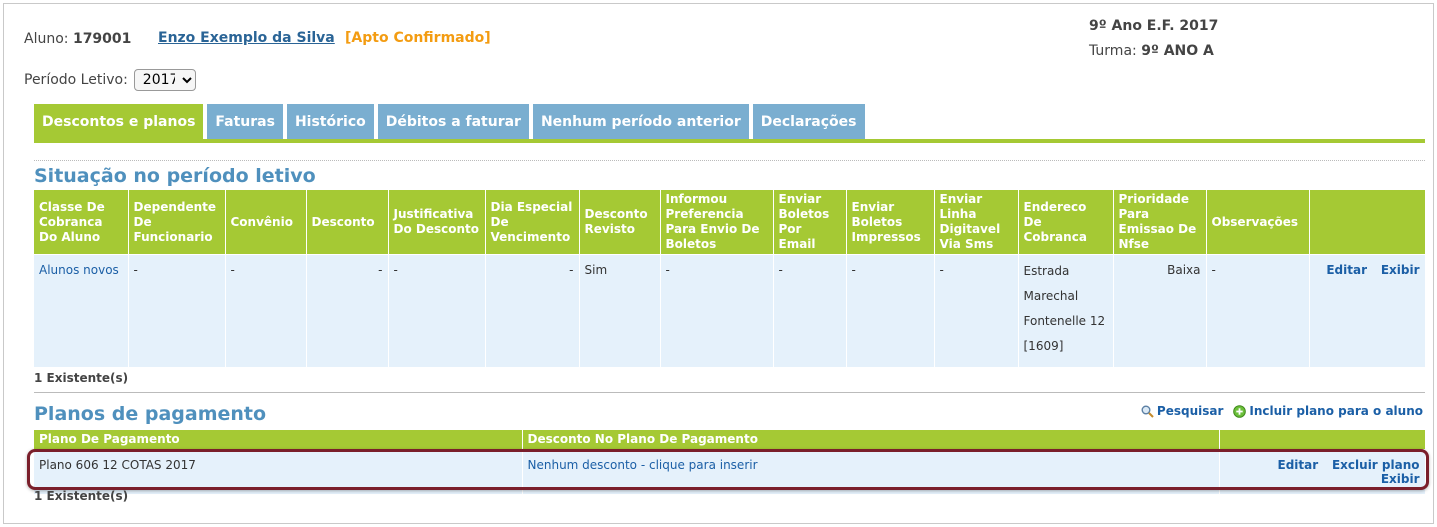  I want to click on tab-declaracoes: Declarações, so click(808, 121).